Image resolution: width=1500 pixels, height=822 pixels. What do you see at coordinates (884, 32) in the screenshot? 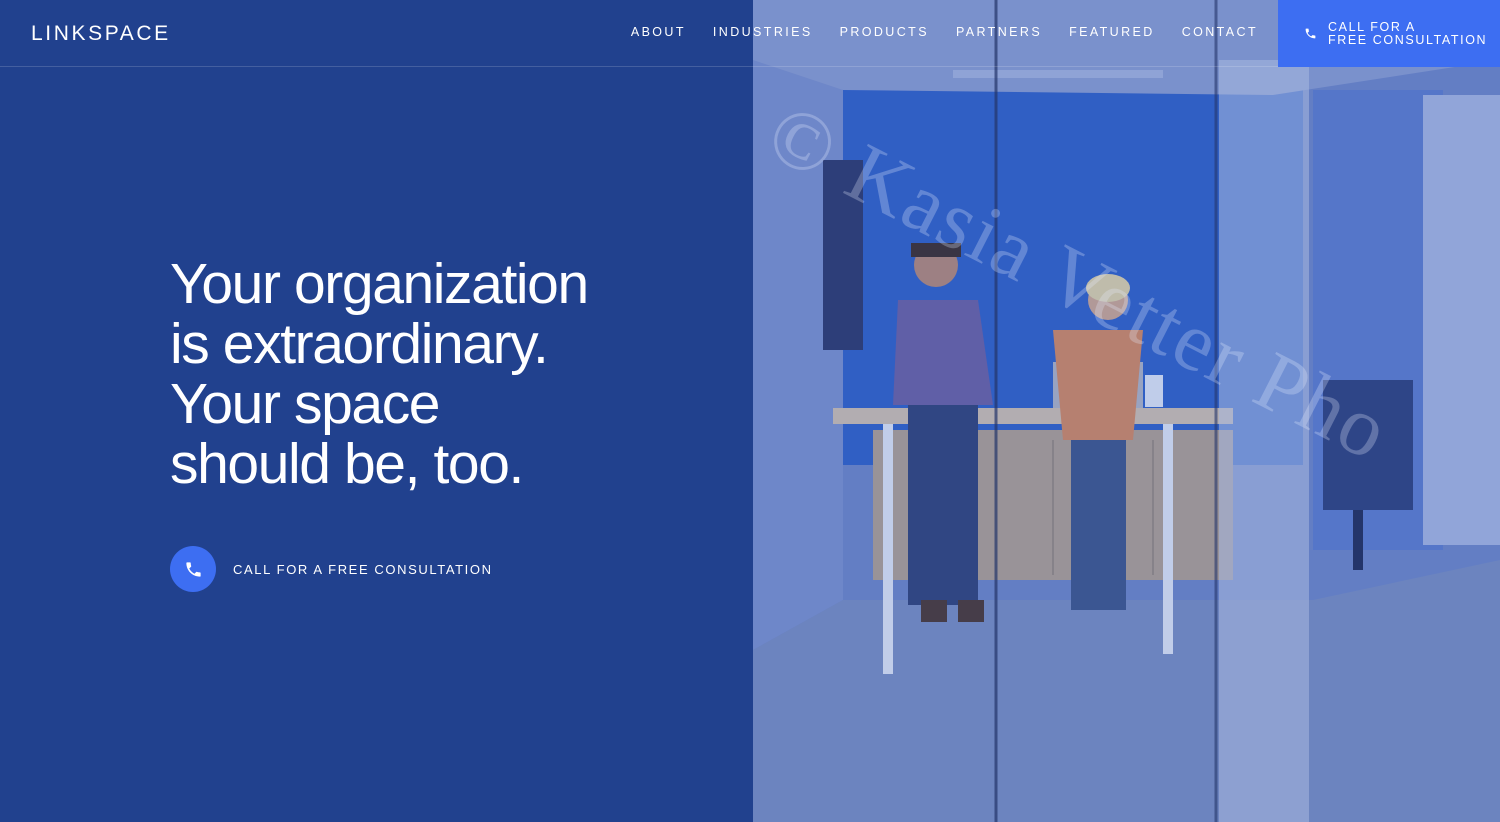
I see `nav-link-products: PRODUCTS` at bounding box center [884, 32].